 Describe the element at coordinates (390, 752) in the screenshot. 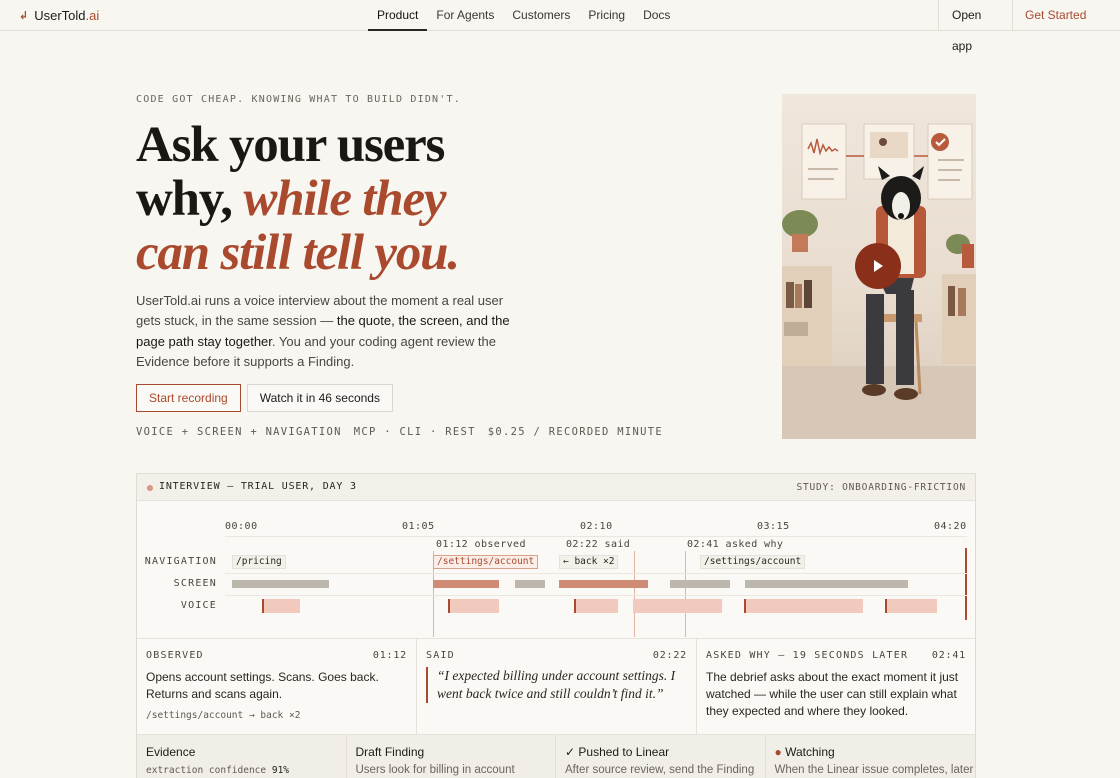

I see `step-heading: Draft Finding` at that location.